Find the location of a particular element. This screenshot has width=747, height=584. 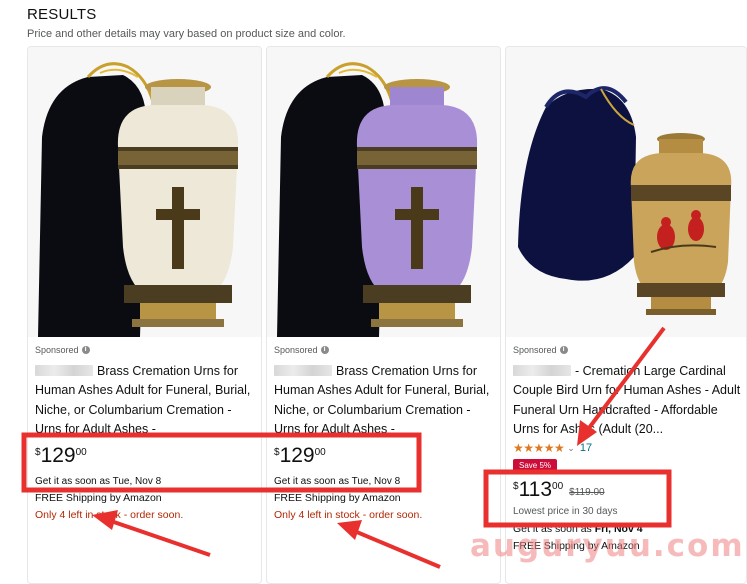

product-price-2: $ 129 00 is located at coordinates (385, 459).